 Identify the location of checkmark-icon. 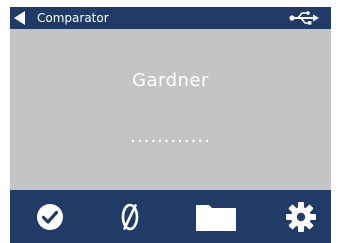
(50, 216).